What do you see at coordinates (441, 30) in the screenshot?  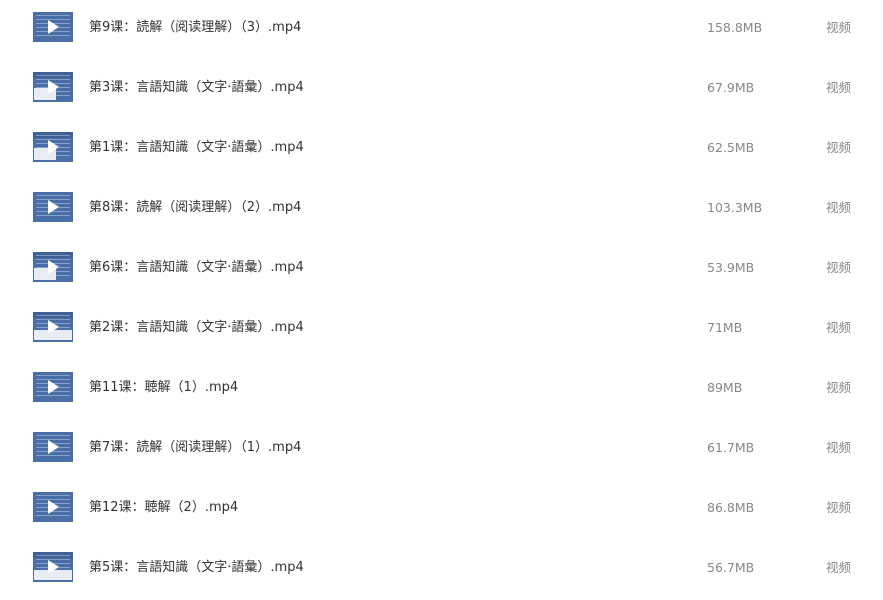 I see `file-row: 第9课：読解（阅读理解）（3）.mp4 158.8MB 视频` at bounding box center [441, 30].